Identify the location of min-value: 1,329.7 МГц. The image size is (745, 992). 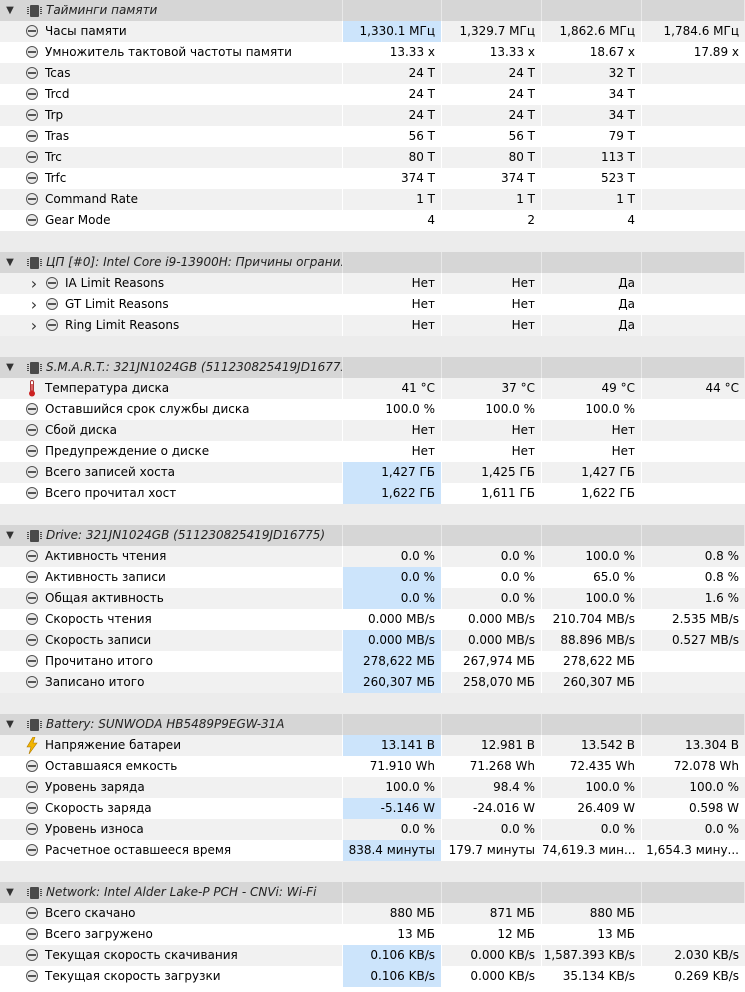
(492, 31).